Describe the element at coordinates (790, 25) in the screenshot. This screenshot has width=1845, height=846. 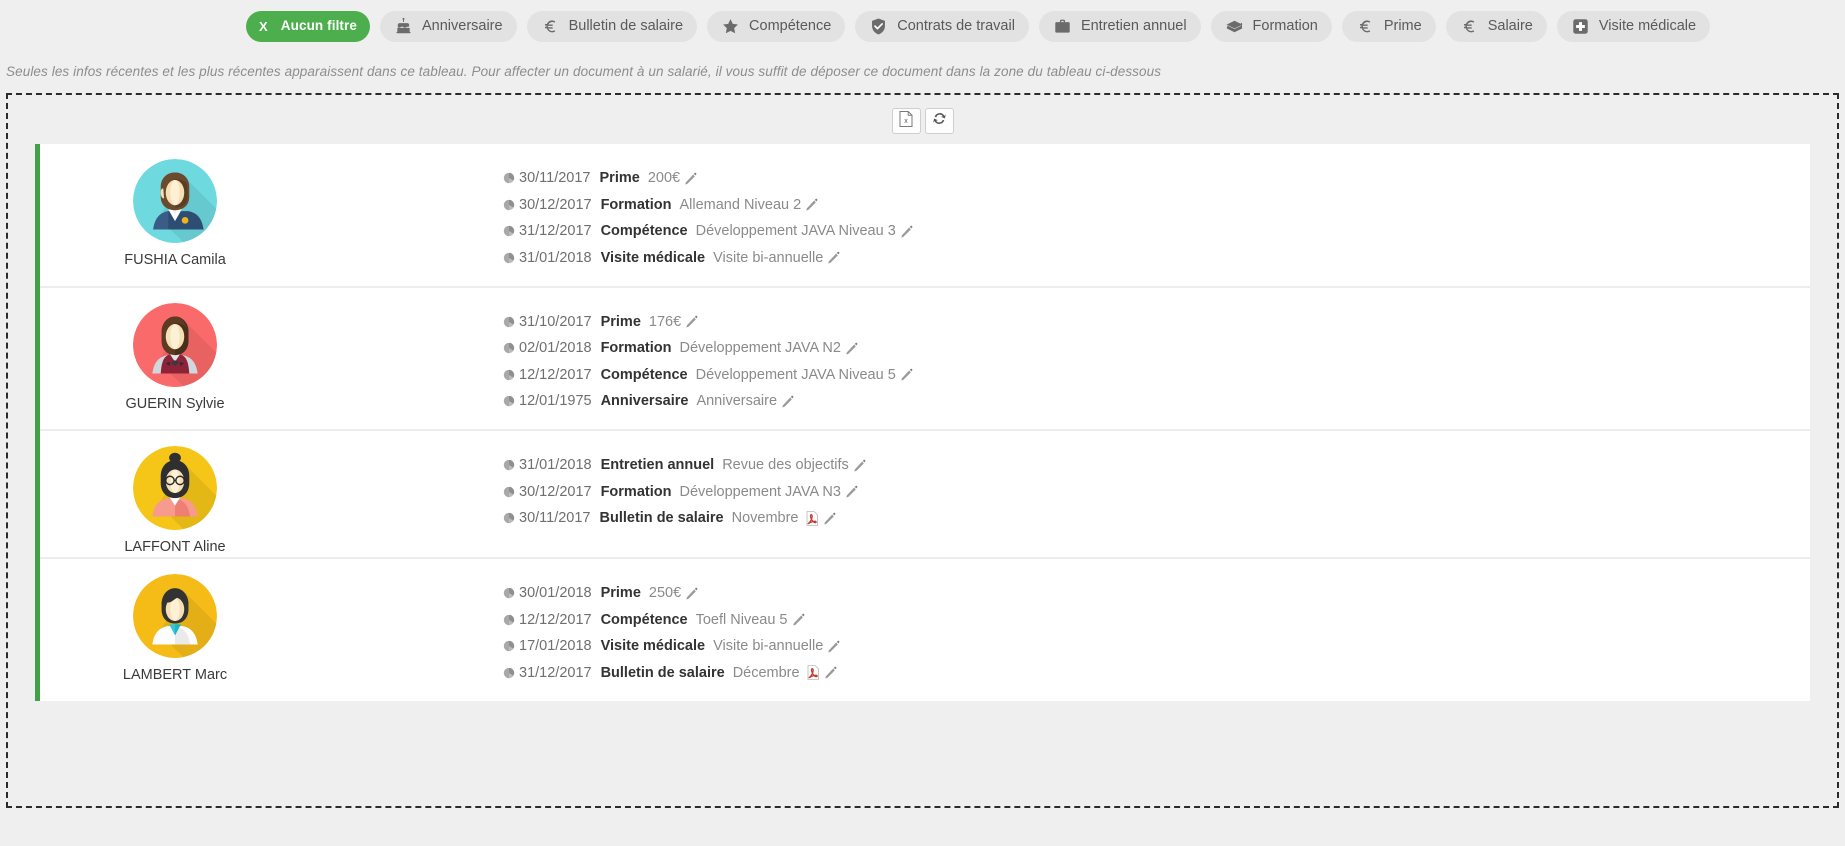
I see `filter-chip-label: Compétence` at that location.